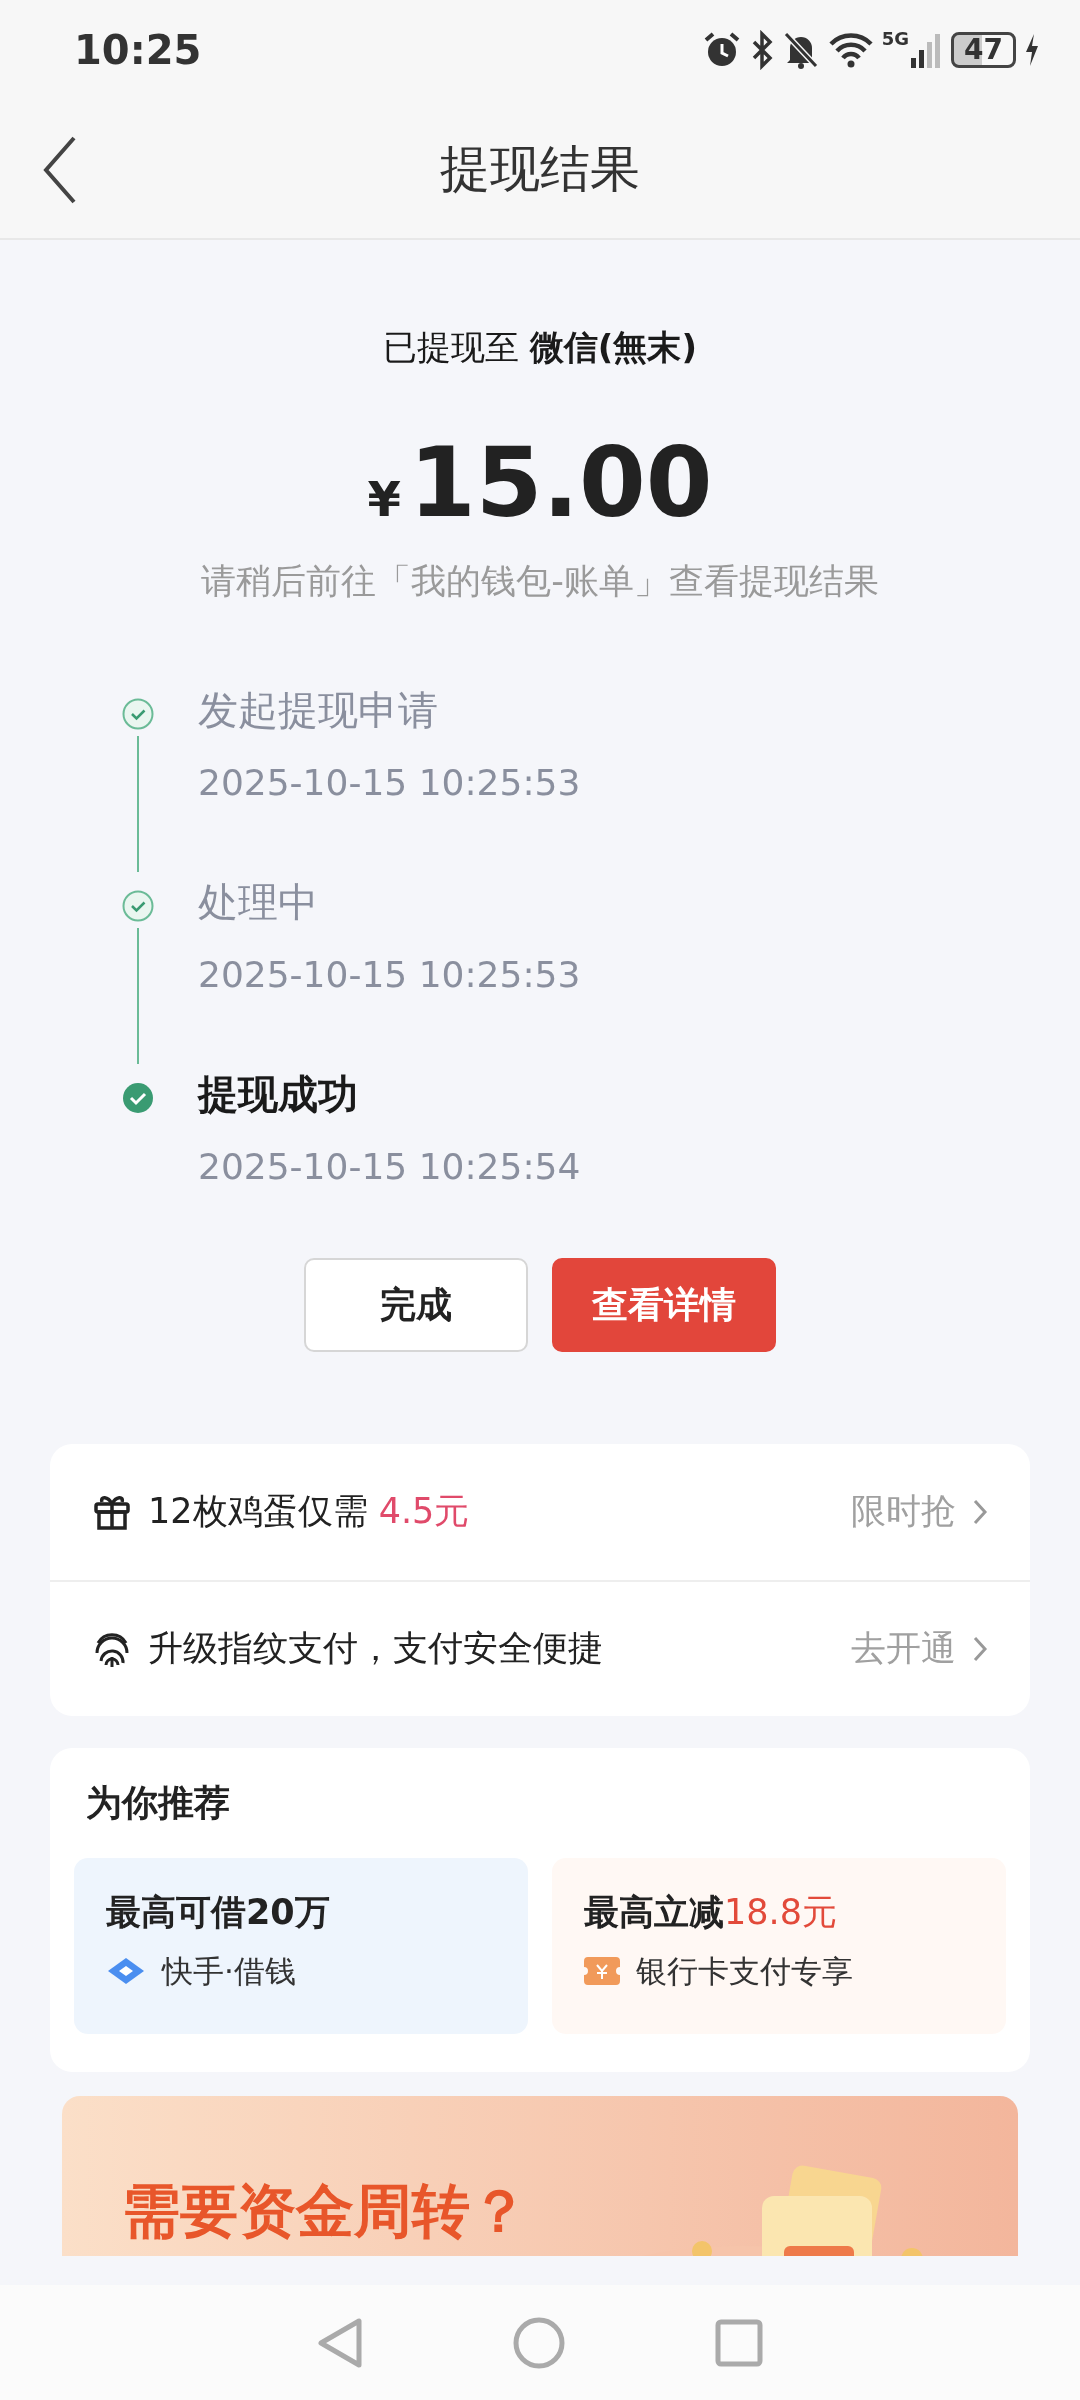  Describe the element at coordinates (384, 499) in the screenshot. I see `currency-symbol: ¥` at that location.